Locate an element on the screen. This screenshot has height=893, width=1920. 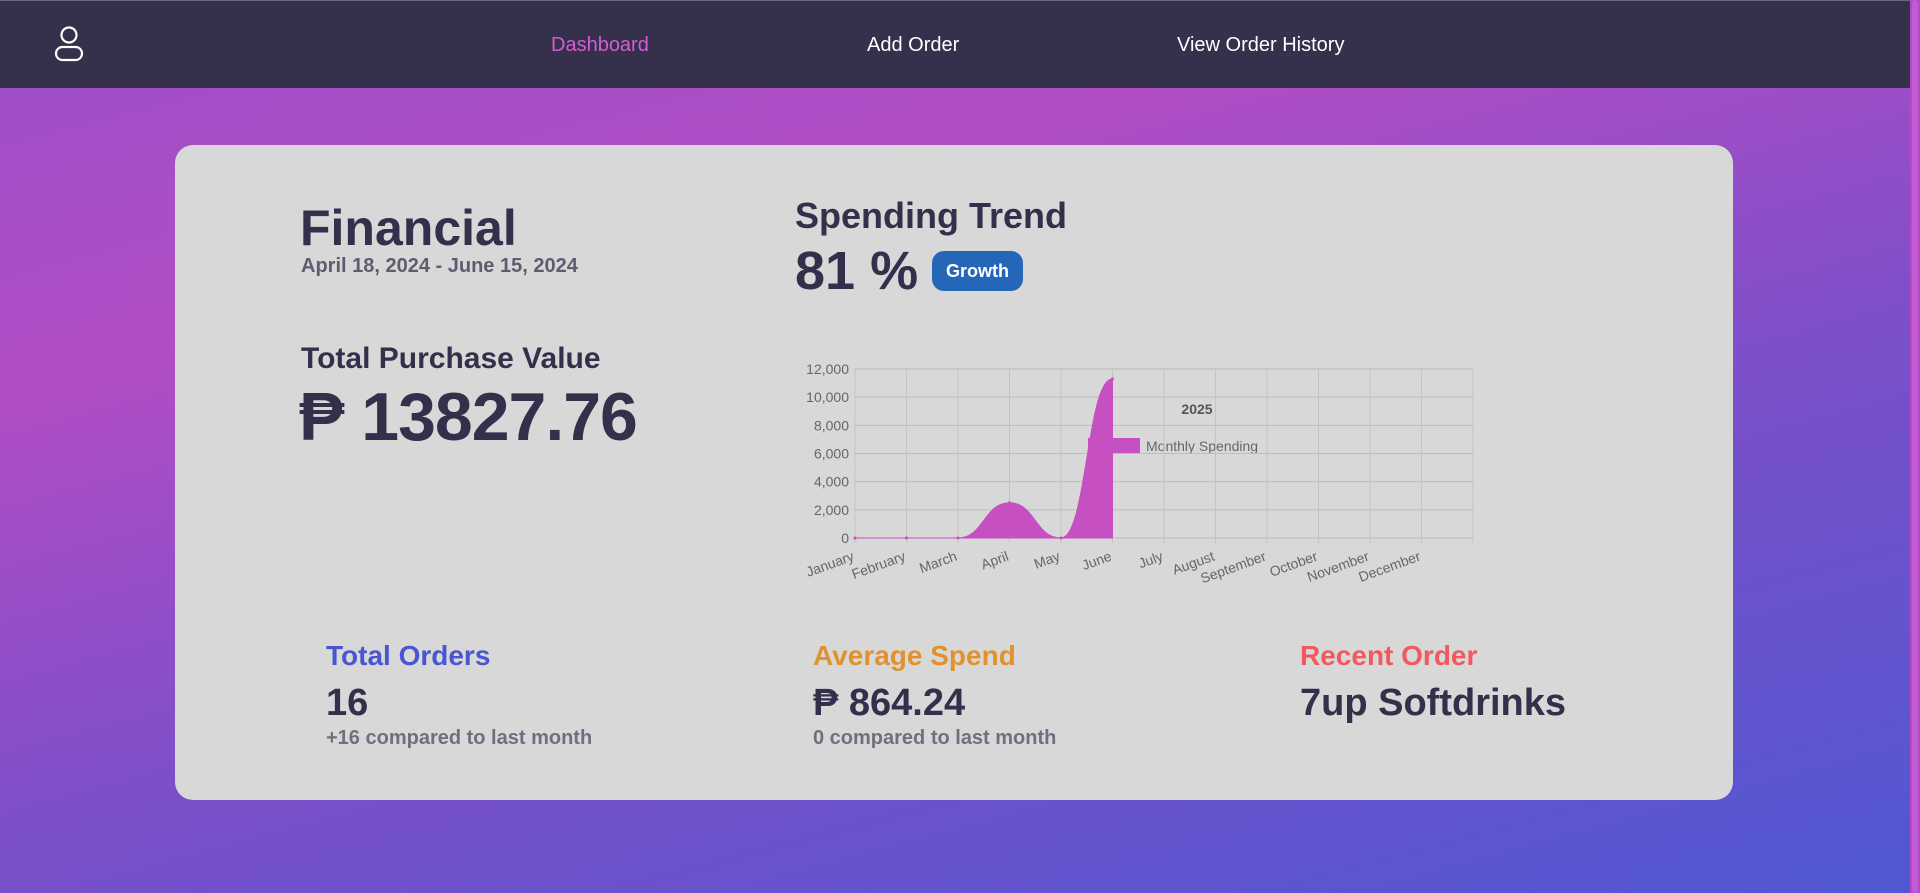
y-tick-label: 8,000 is located at coordinates (831, 425).